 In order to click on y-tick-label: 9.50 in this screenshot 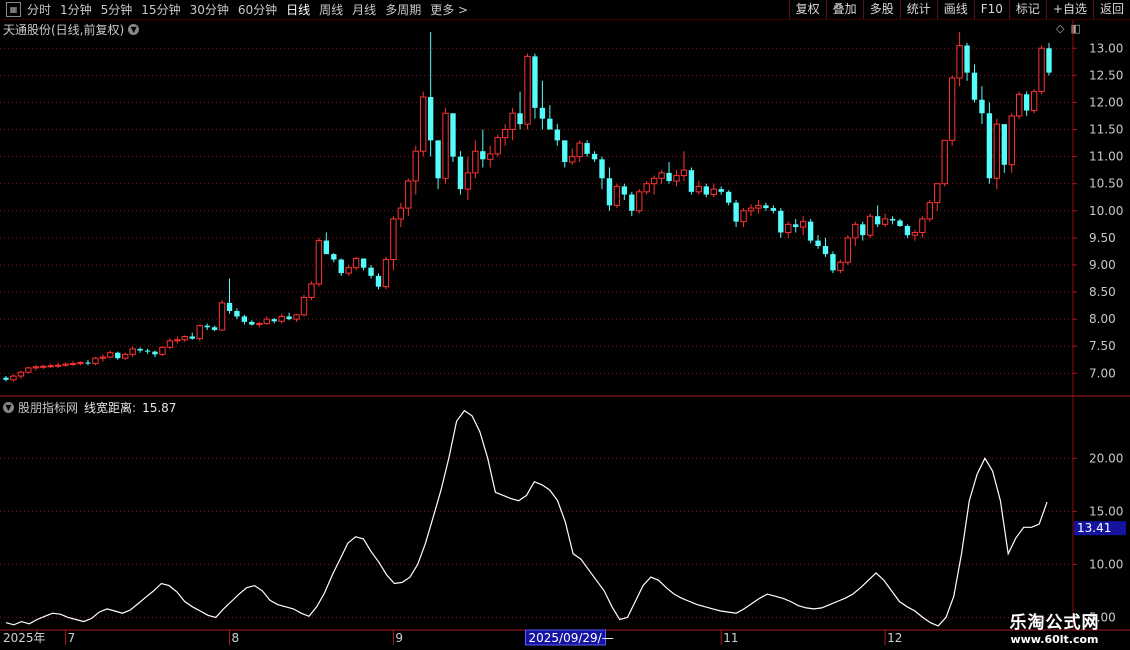, I will do `click(1102, 238)`.